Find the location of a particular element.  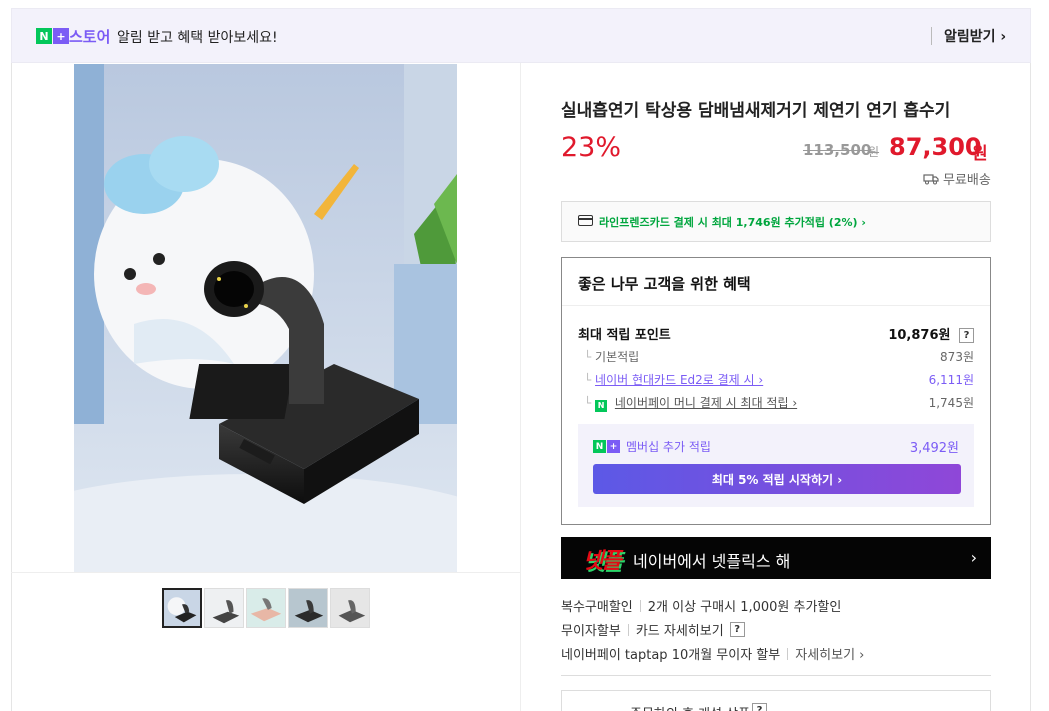

banner-divider is located at coordinates (931, 36).